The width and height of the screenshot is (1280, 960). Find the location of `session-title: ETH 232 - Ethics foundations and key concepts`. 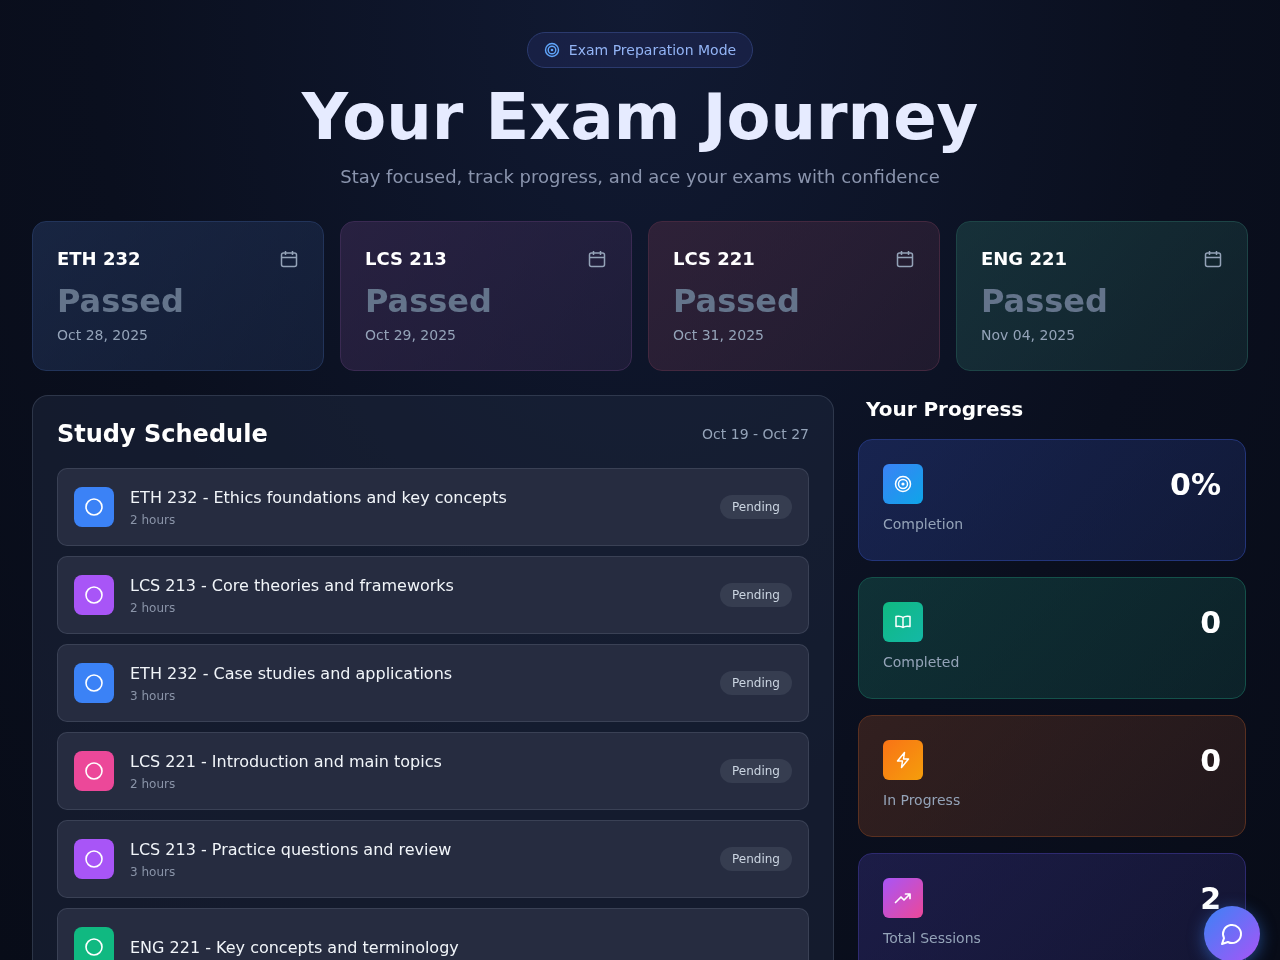

session-title: ETH 232 - Ethics foundations and key concepts is located at coordinates (319, 497).